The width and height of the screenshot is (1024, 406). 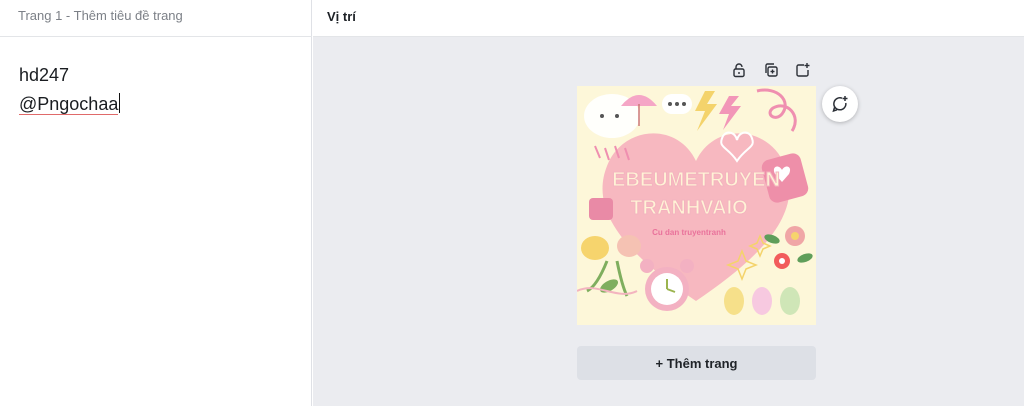 I want to click on position-header: Vị trí, so click(x=668, y=18).